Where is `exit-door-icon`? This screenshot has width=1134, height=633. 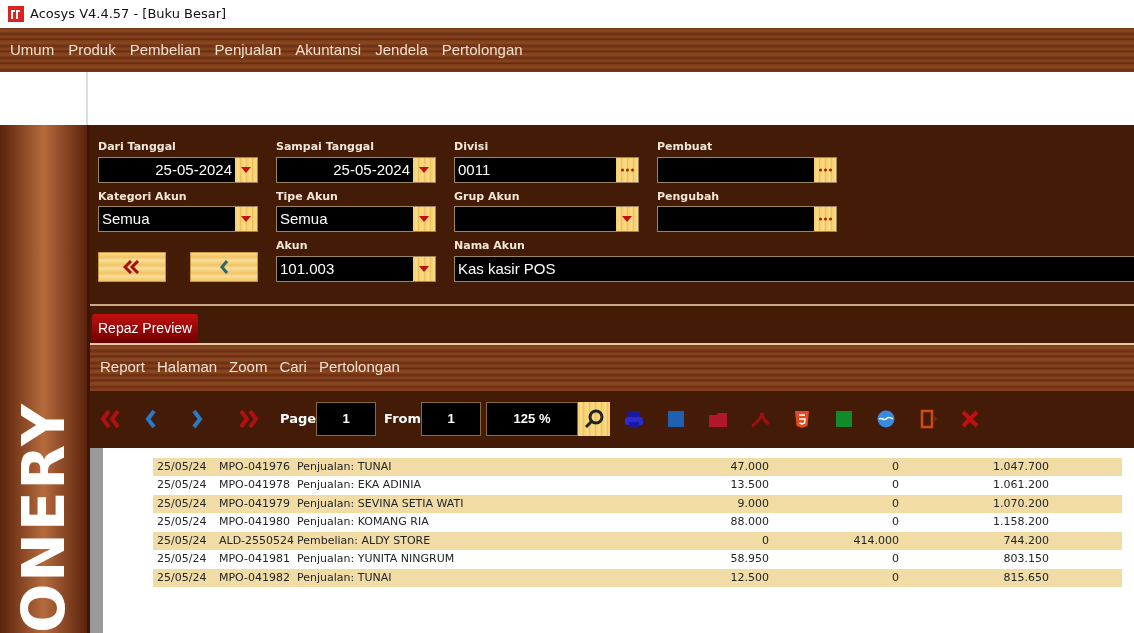 exit-door-icon is located at coordinates (928, 419).